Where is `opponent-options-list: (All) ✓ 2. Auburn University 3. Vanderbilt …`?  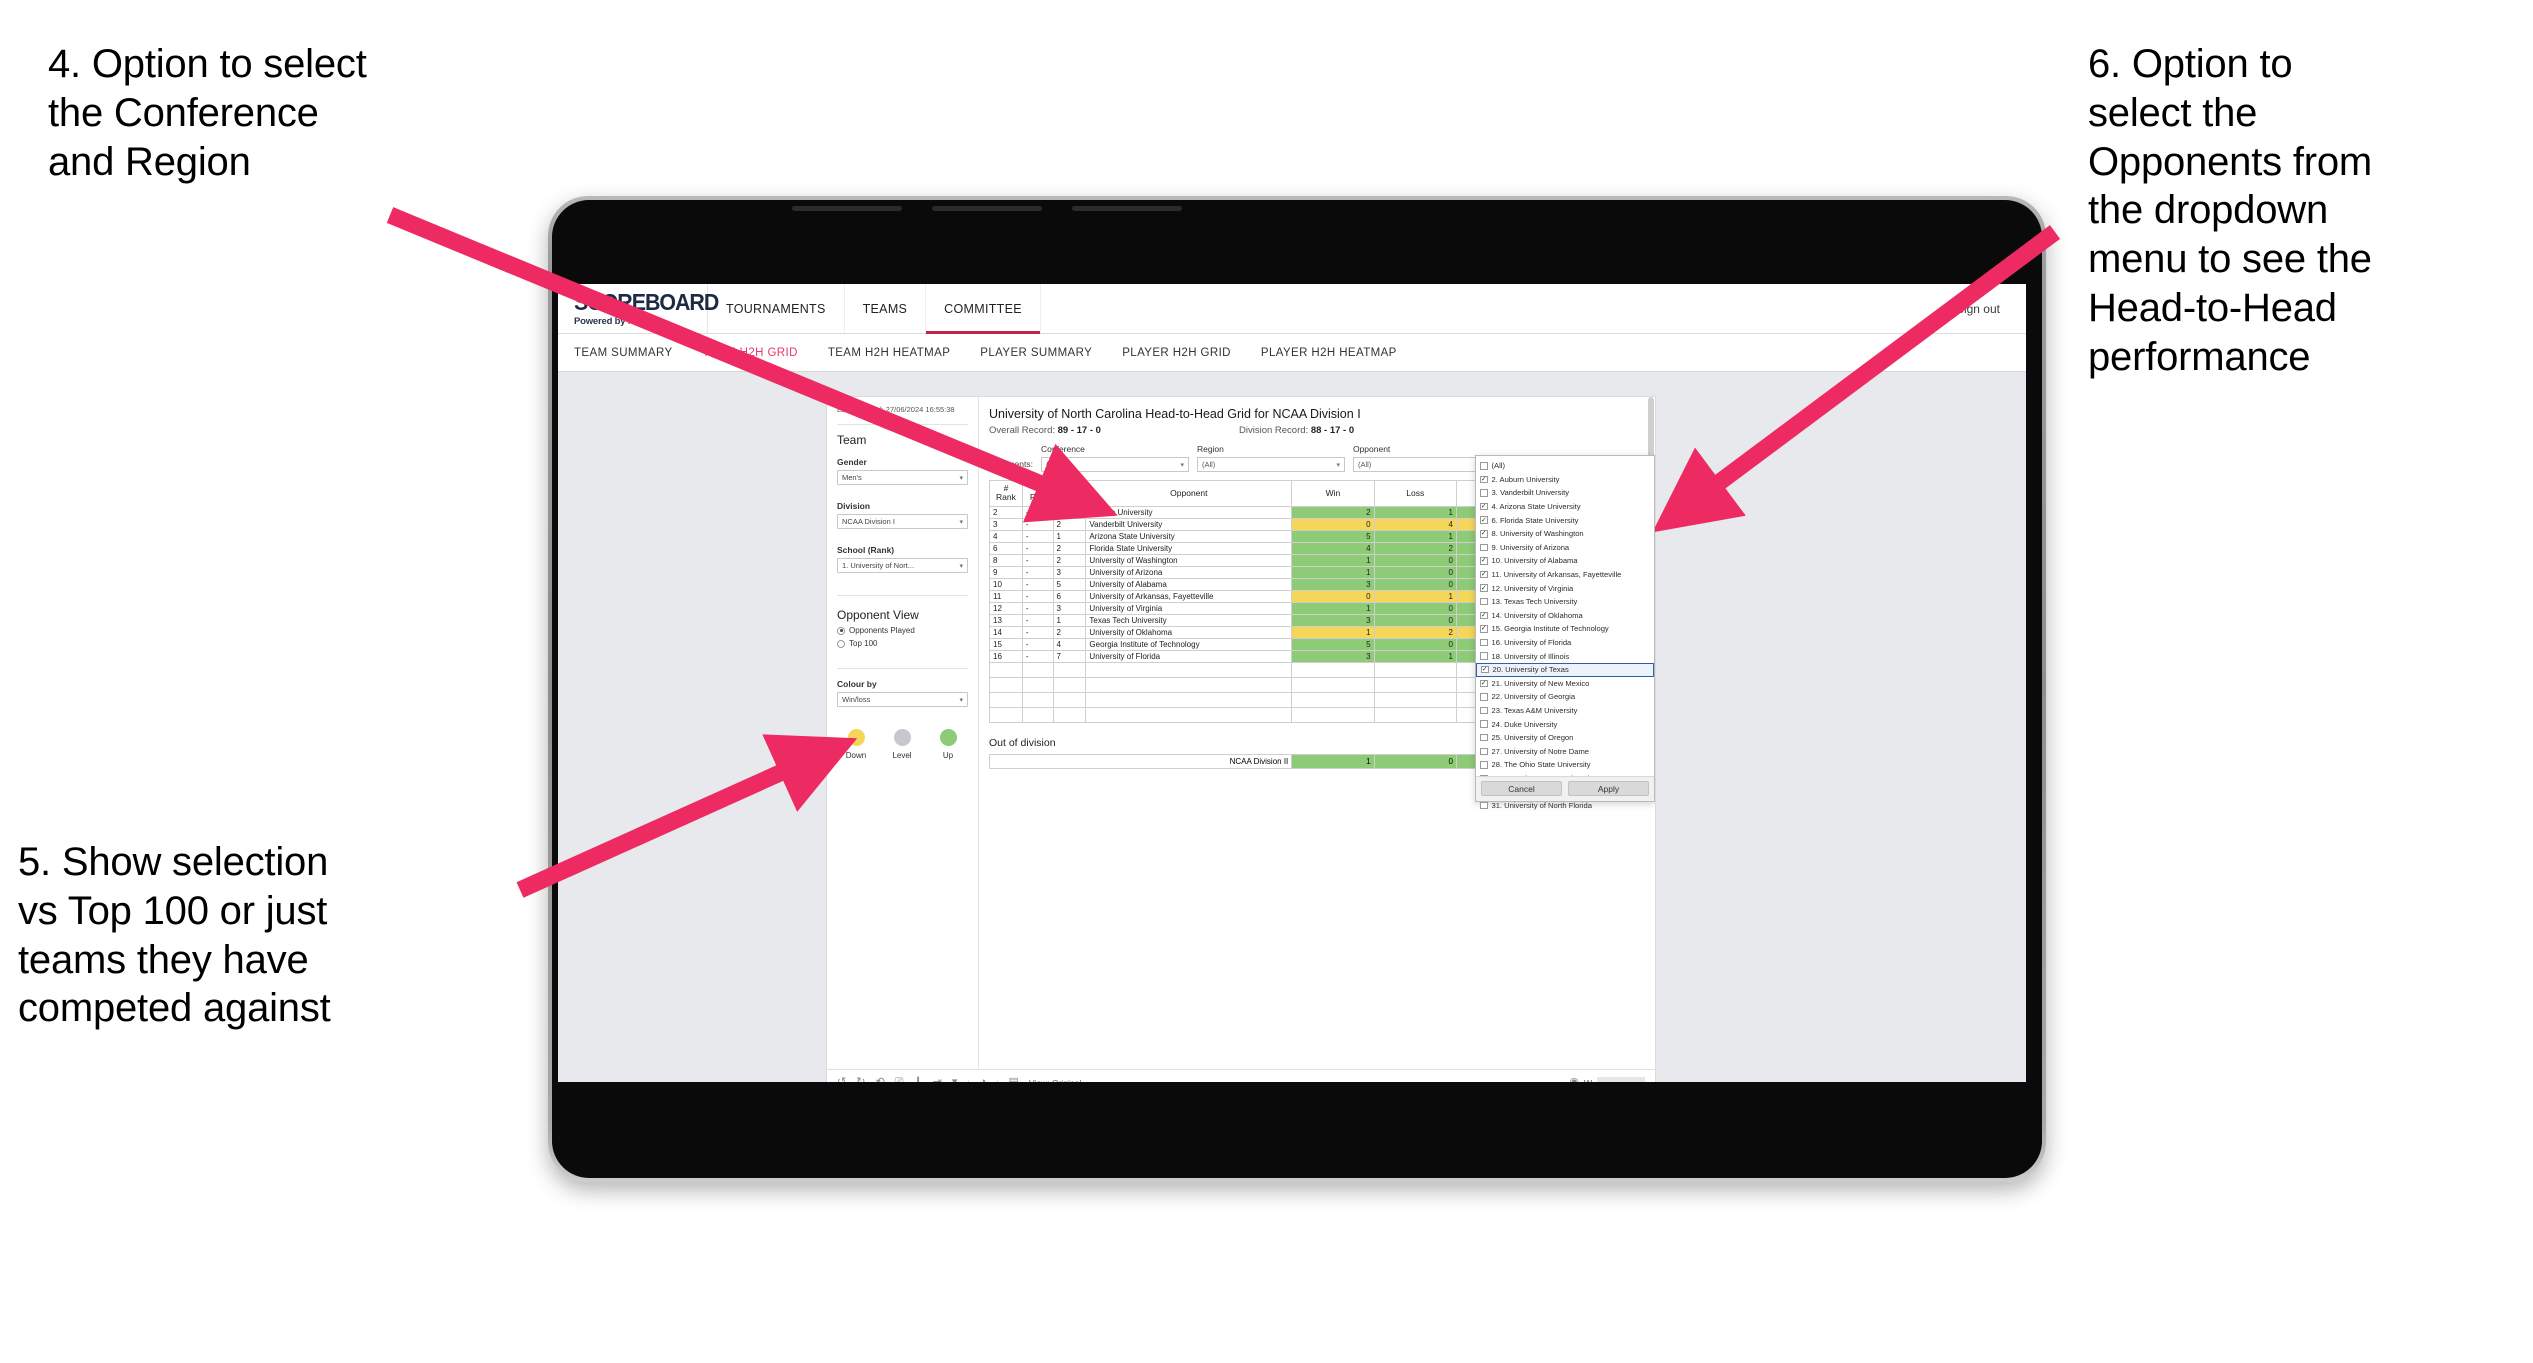
opponent-options-list: (All) ✓ 2. Auburn University 3. Vanderbilt … is located at coordinates (1565, 633).